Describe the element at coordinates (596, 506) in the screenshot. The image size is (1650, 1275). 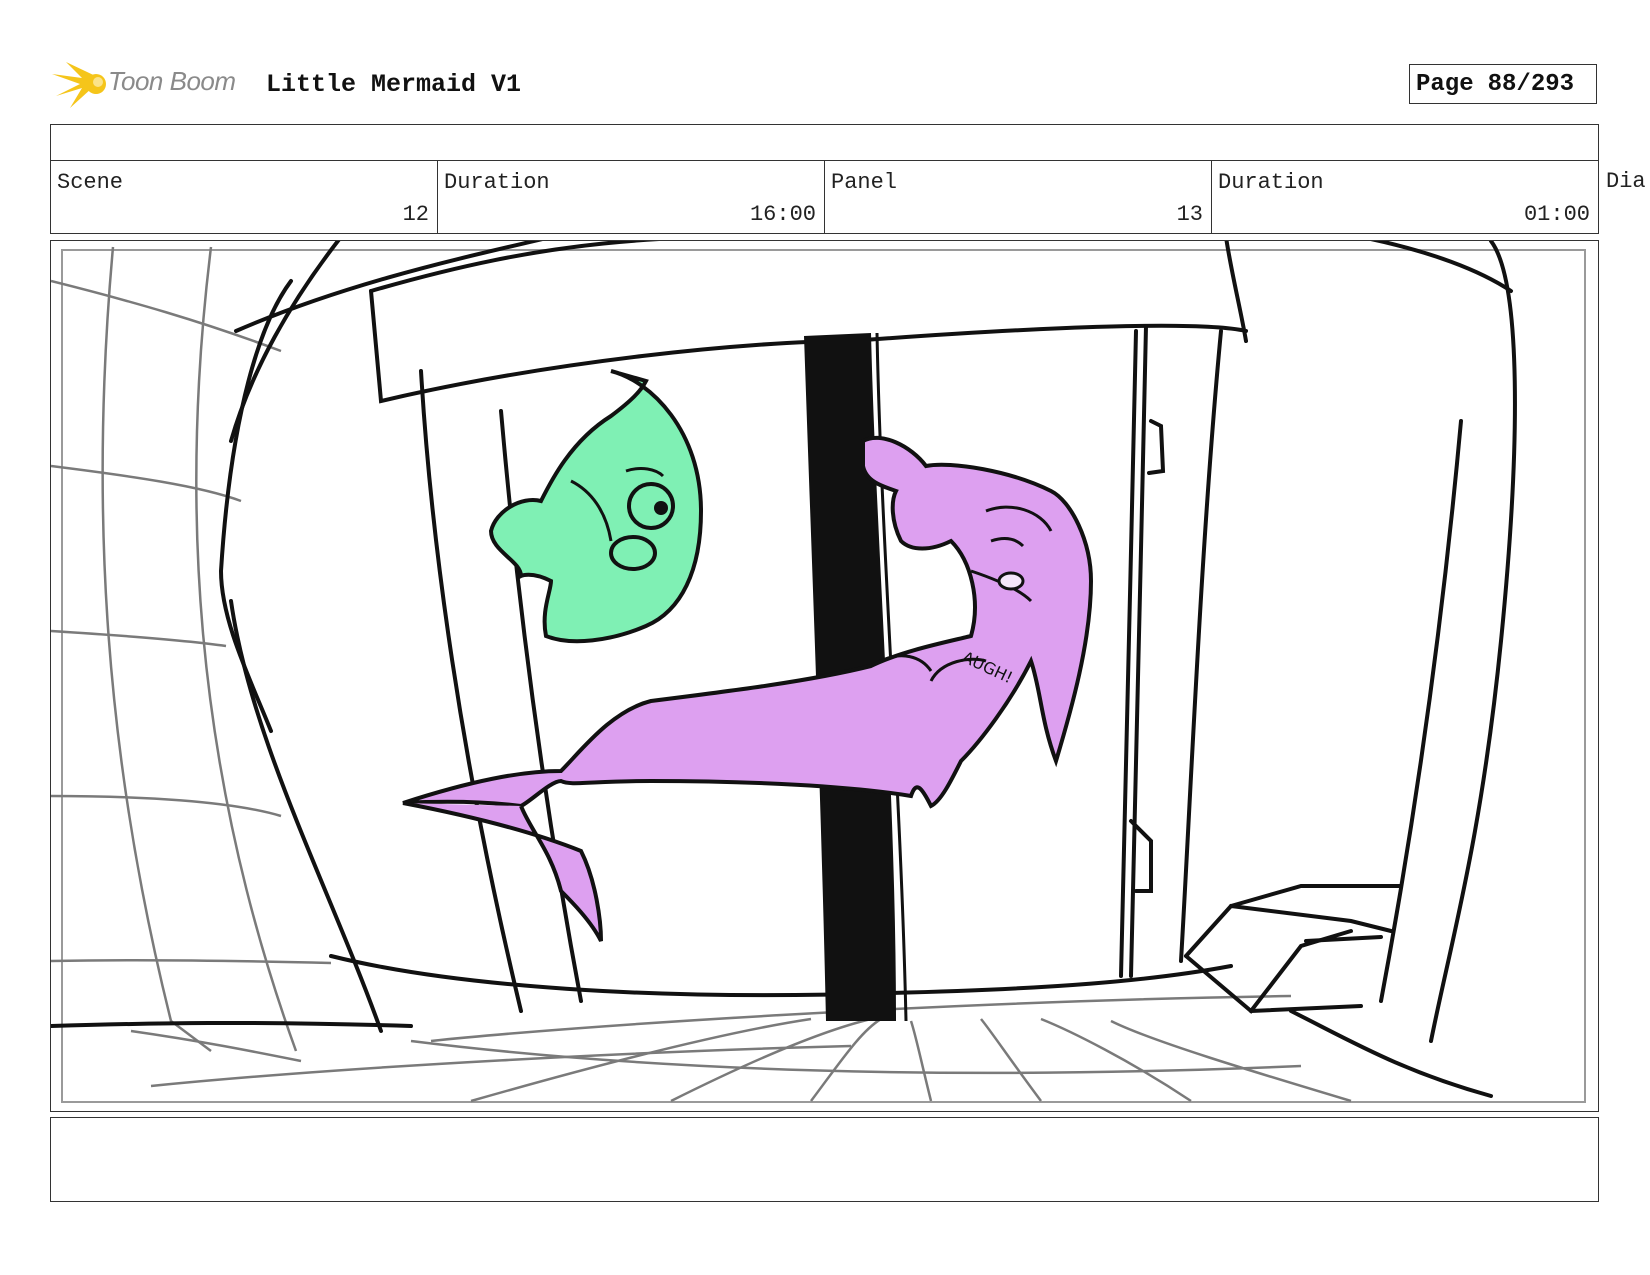
I see `fish-sketch` at that location.